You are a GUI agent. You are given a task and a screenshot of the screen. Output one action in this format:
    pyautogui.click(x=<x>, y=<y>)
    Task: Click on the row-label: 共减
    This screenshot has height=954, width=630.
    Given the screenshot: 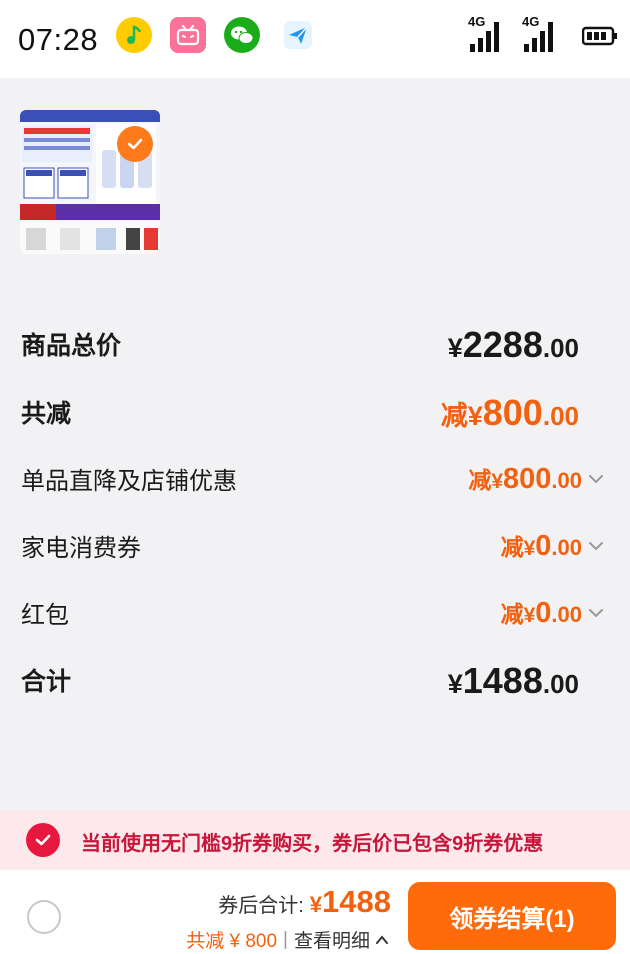 What is the action you would take?
    pyautogui.click(x=46, y=414)
    